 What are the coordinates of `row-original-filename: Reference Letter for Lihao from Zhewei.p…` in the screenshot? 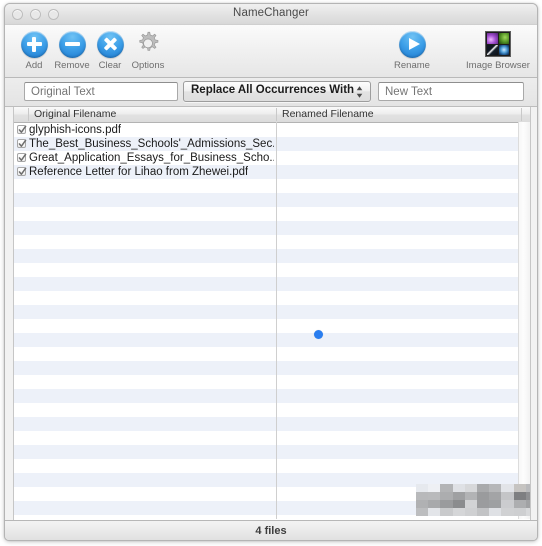 It's located at (139, 172).